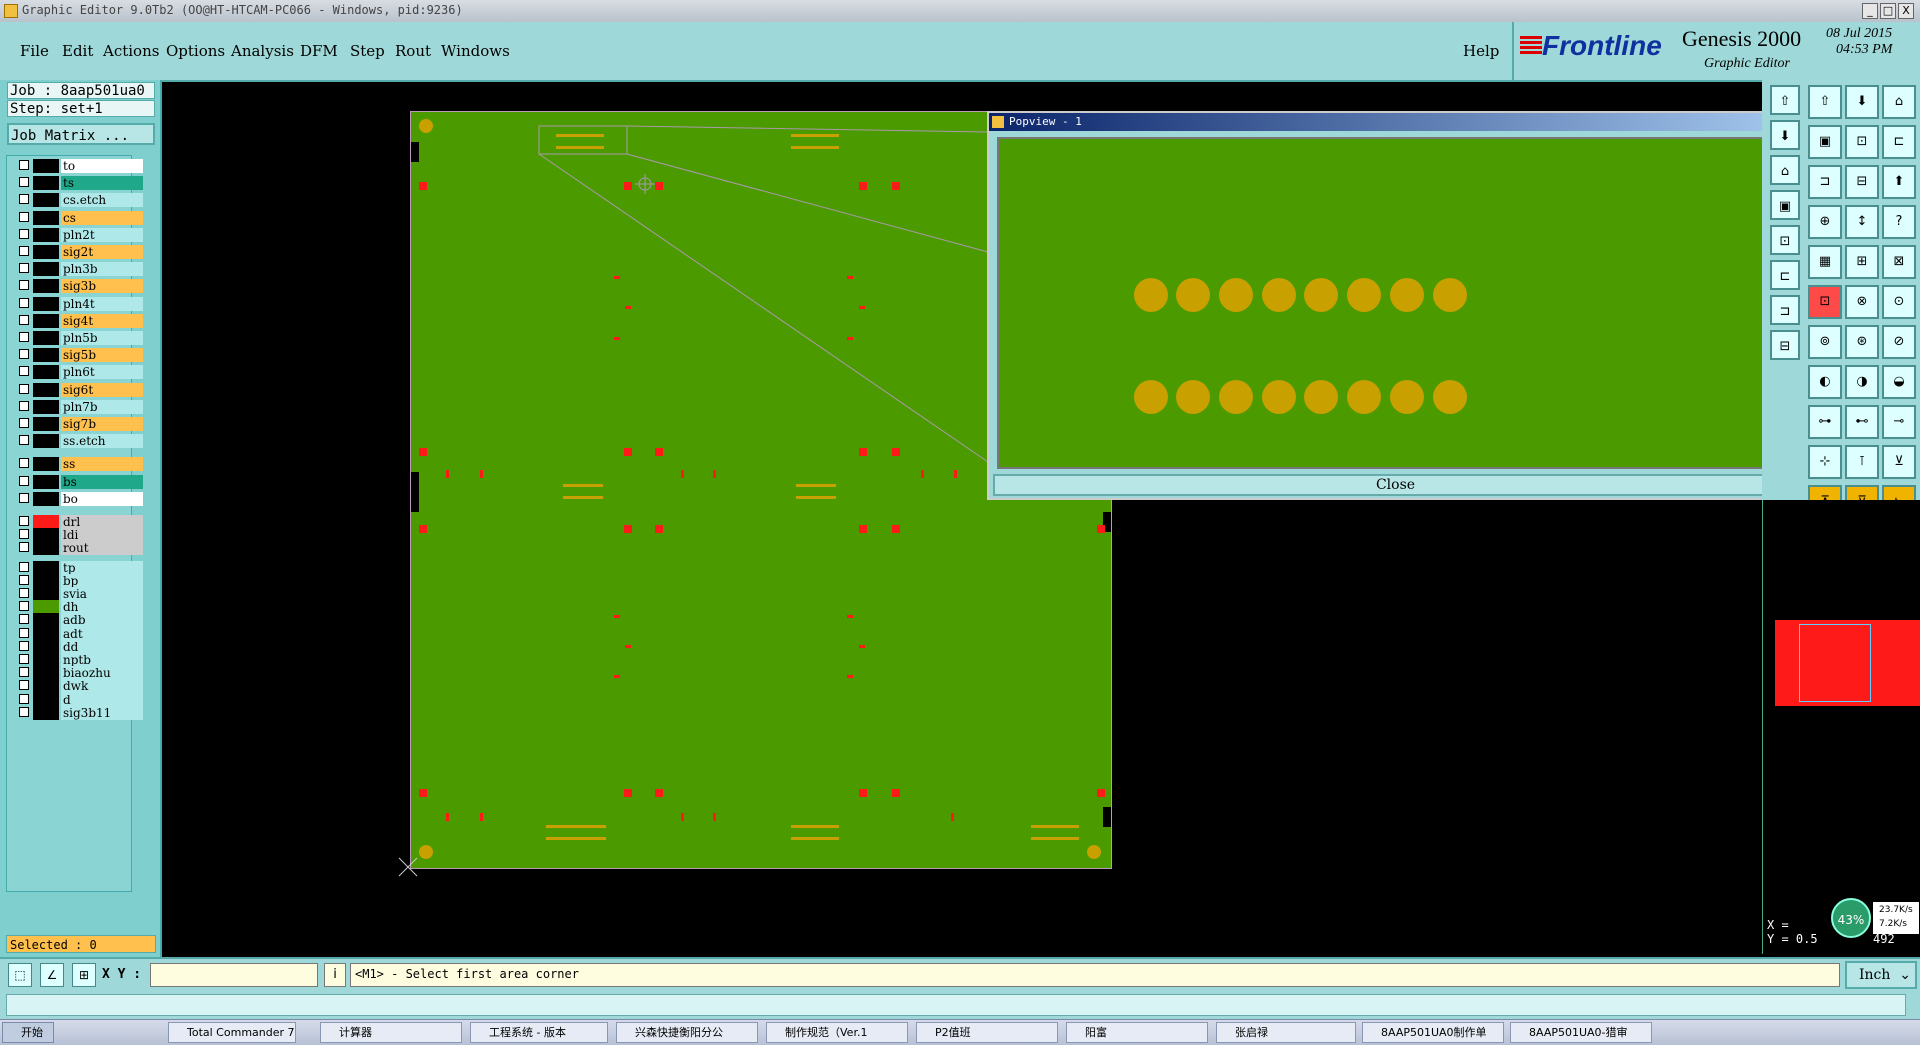 The width and height of the screenshot is (1920, 1045). Describe the element at coordinates (84, 975) in the screenshot. I see `grid-icon: ⊞` at that location.